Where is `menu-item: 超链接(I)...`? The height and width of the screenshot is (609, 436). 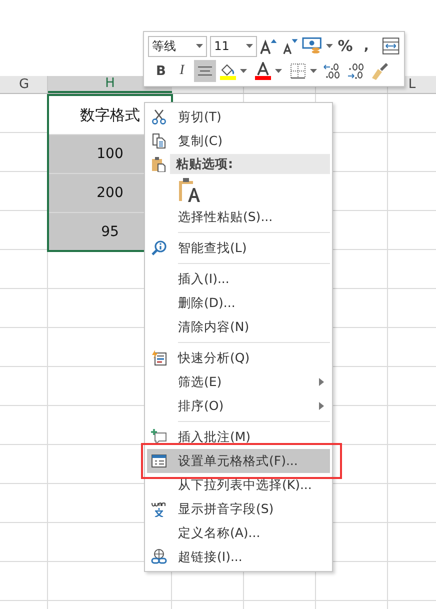
menu-item: 超链接(I)... is located at coordinates (238, 557).